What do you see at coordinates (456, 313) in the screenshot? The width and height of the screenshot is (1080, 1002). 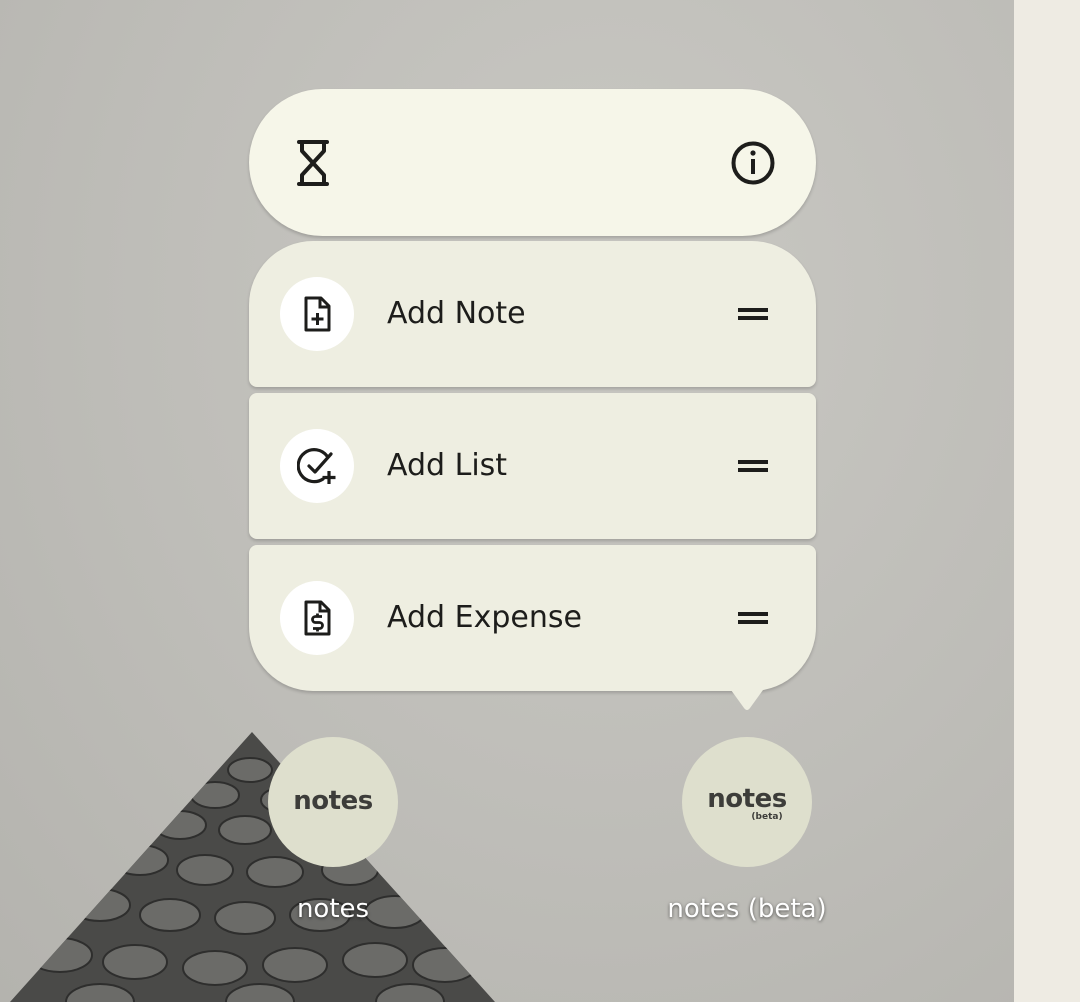 I see `shortcut-label: Add Note` at bounding box center [456, 313].